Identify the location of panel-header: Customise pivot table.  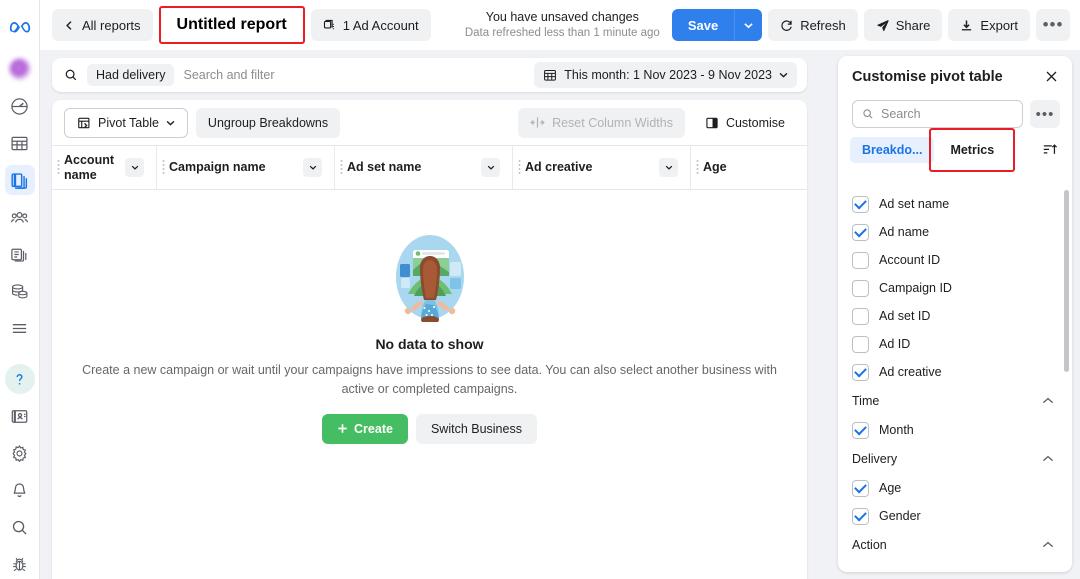
(955, 72).